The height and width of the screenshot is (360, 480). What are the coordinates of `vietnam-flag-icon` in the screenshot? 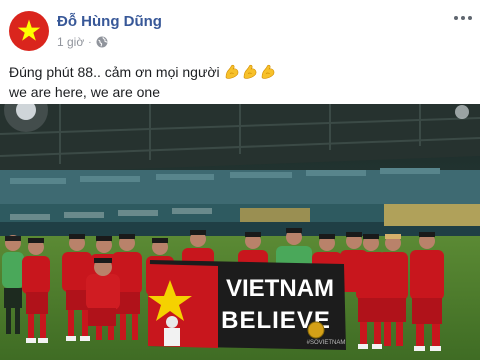 It's located at (29, 31).